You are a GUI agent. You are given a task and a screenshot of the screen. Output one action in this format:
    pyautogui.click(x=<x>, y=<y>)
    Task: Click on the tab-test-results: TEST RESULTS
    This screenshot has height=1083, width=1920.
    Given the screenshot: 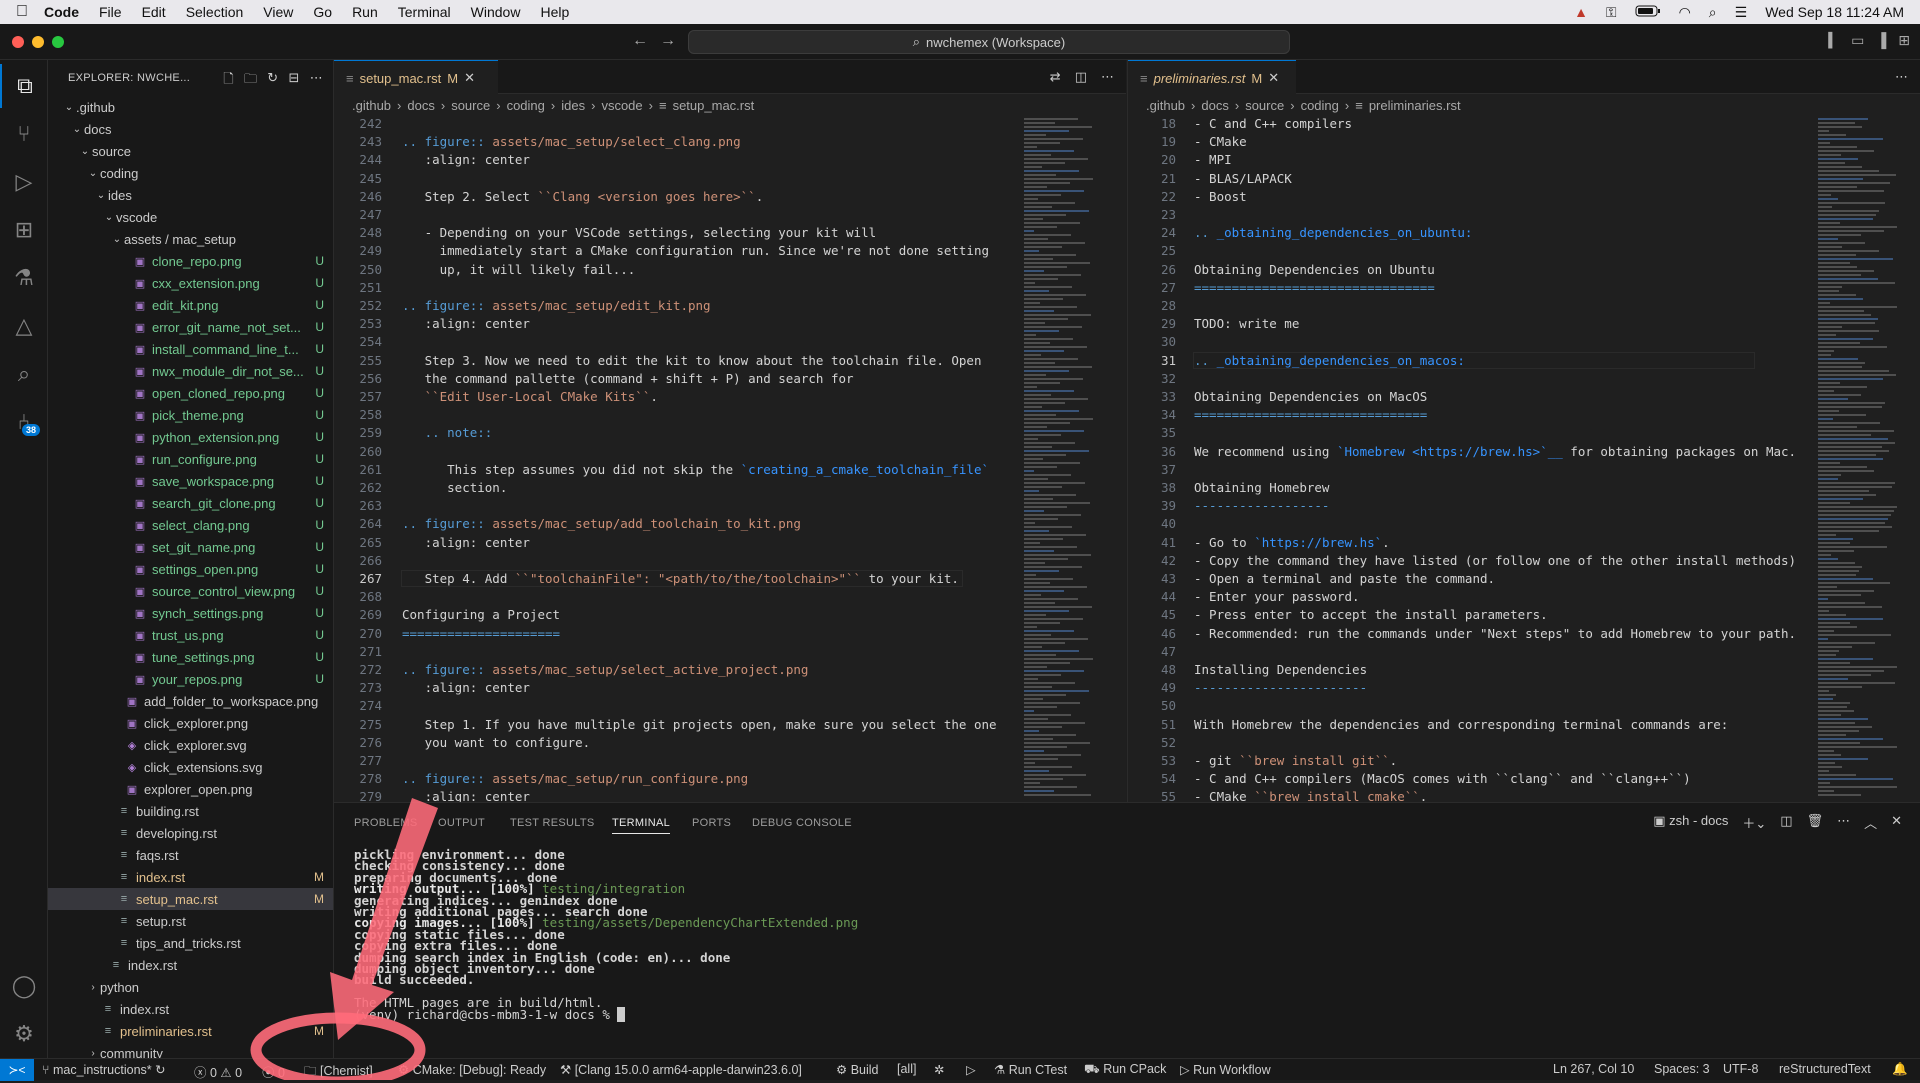 What is the action you would take?
    pyautogui.click(x=552, y=823)
    